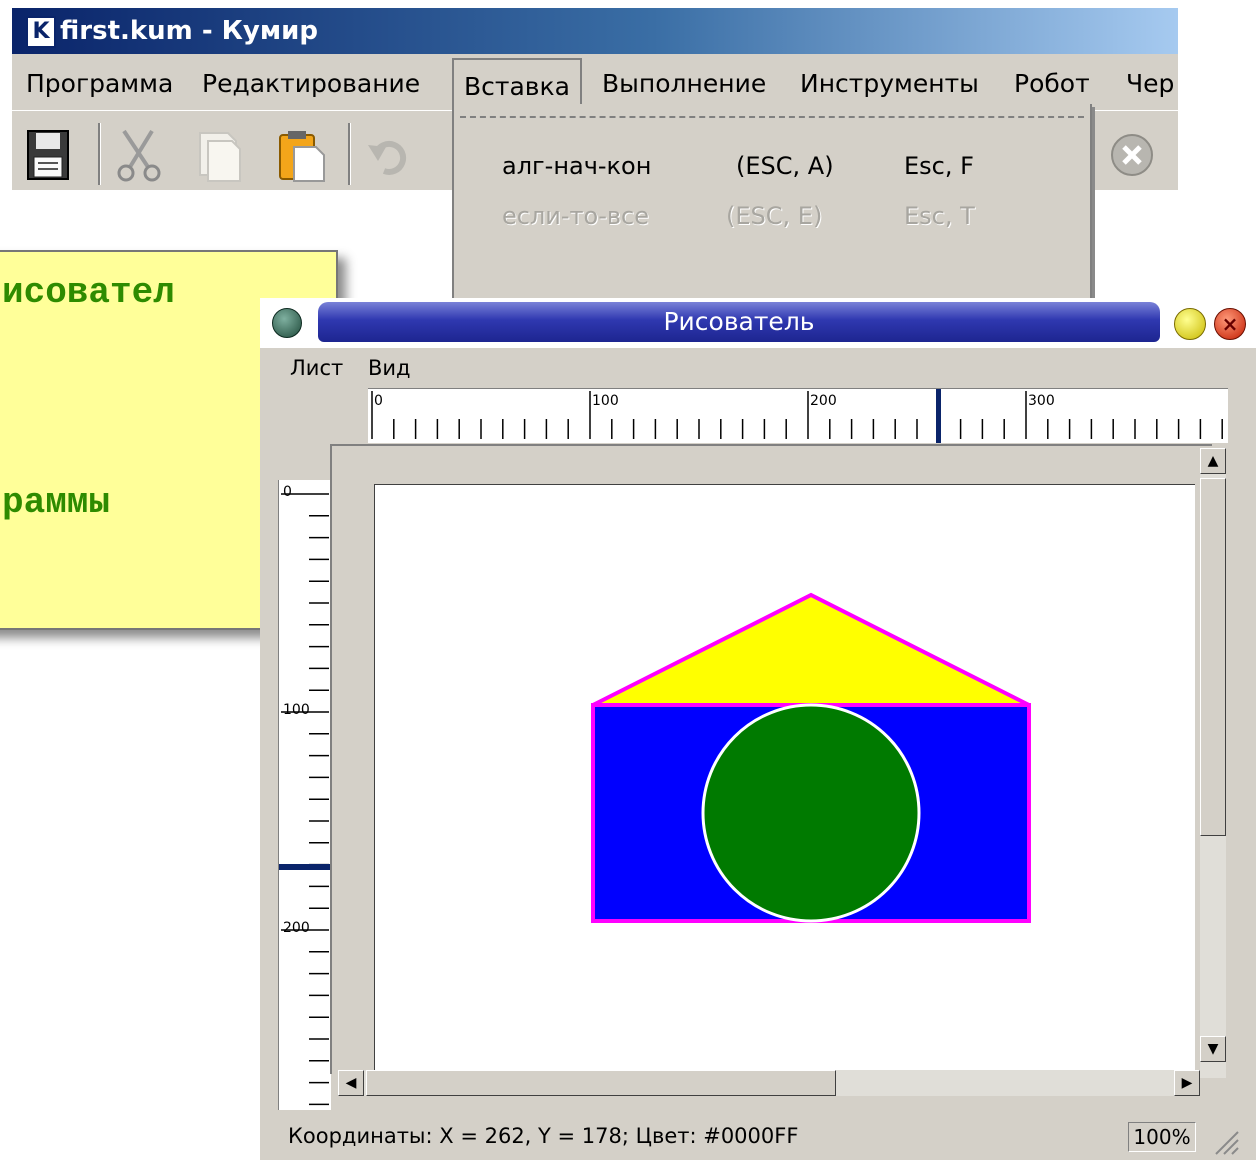 The width and height of the screenshot is (1260, 1160). Describe the element at coordinates (390, 155) in the screenshot. I see `undo-icon` at that location.